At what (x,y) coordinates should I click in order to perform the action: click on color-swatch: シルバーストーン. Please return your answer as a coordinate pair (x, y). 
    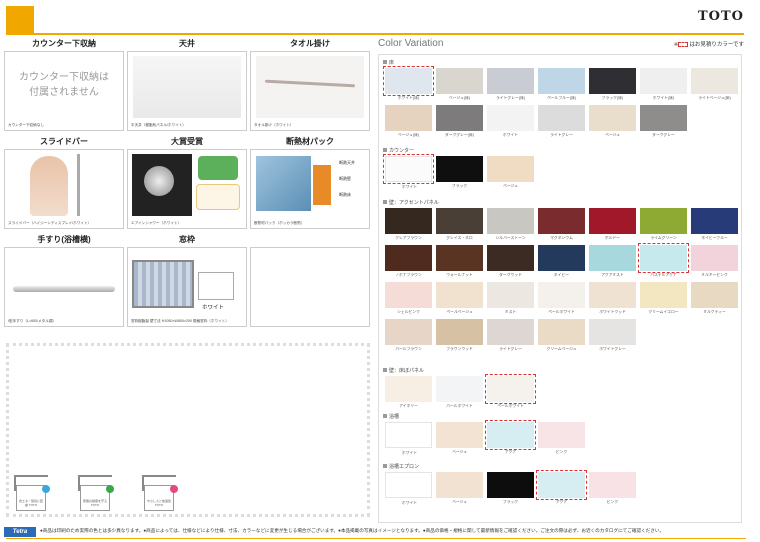
    Looking at the image, I should click on (510, 224).